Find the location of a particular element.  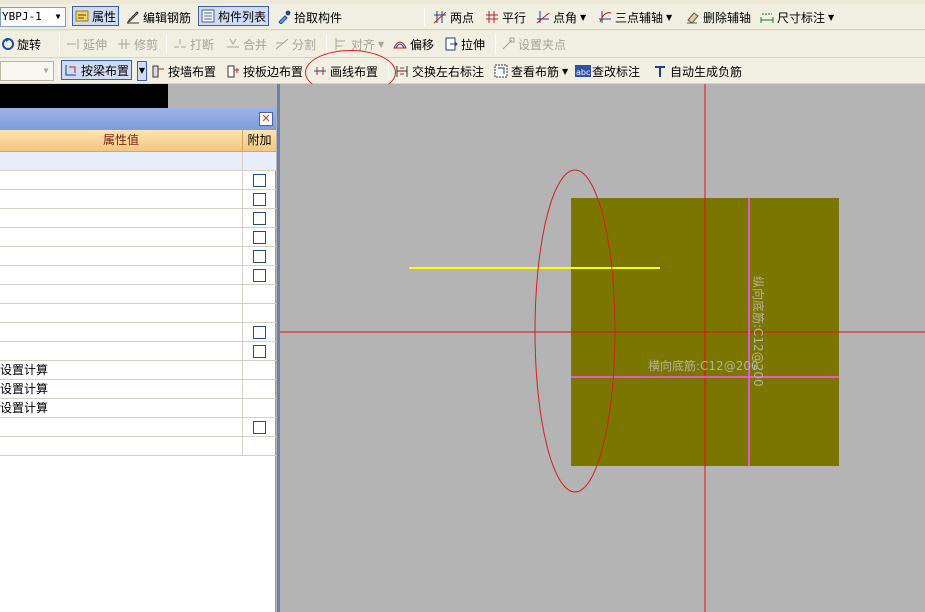

swap-icon is located at coordinates (402, 71).